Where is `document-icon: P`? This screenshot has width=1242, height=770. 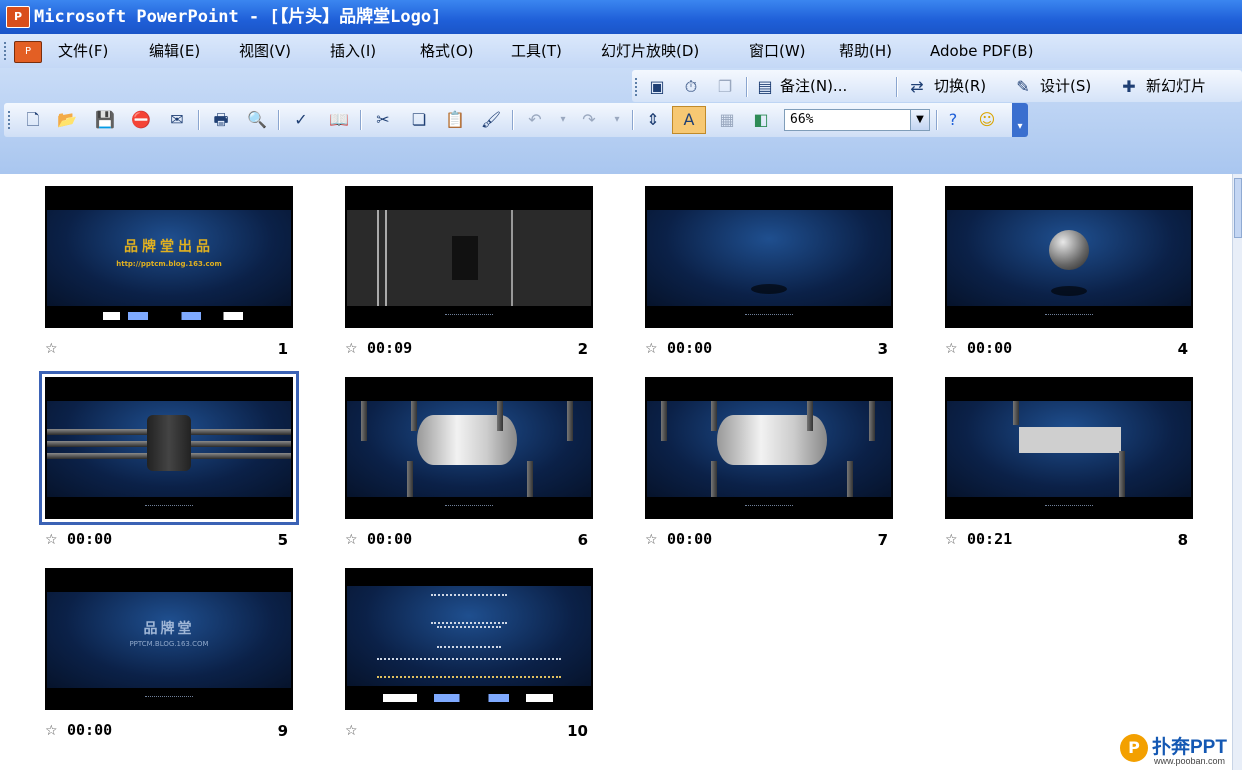 document-icon: P is located at coordinates (28, 52).